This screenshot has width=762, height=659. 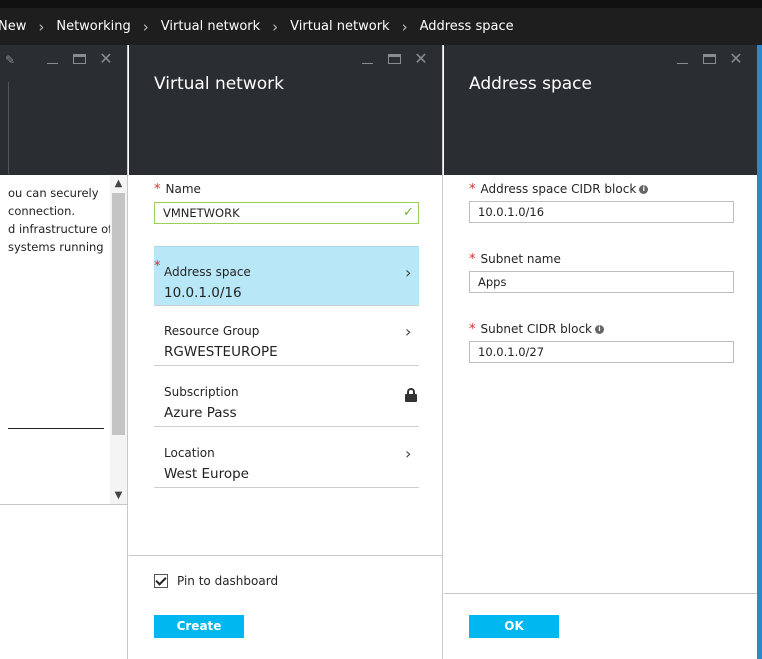 What do you see at coordinates (63, 110) in the screenshot?
I see `blade-header: ✎ ✕` at bounding box center [63, 110].